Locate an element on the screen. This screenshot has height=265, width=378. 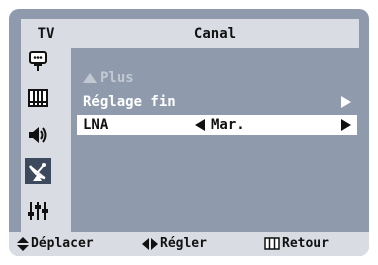
menu-return-icon is located at coordinates (272, 243).